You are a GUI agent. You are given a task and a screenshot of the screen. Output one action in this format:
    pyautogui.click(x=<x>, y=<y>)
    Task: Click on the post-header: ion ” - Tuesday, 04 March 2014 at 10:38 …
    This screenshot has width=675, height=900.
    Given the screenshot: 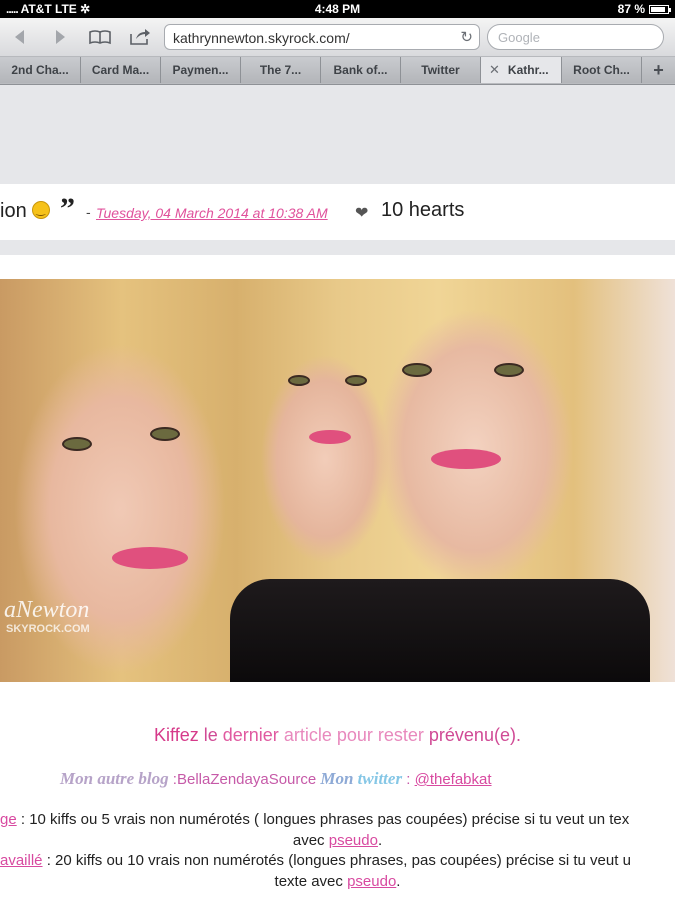 What is the action you would take?
    pyautogui.click(x=337, y=212)
    